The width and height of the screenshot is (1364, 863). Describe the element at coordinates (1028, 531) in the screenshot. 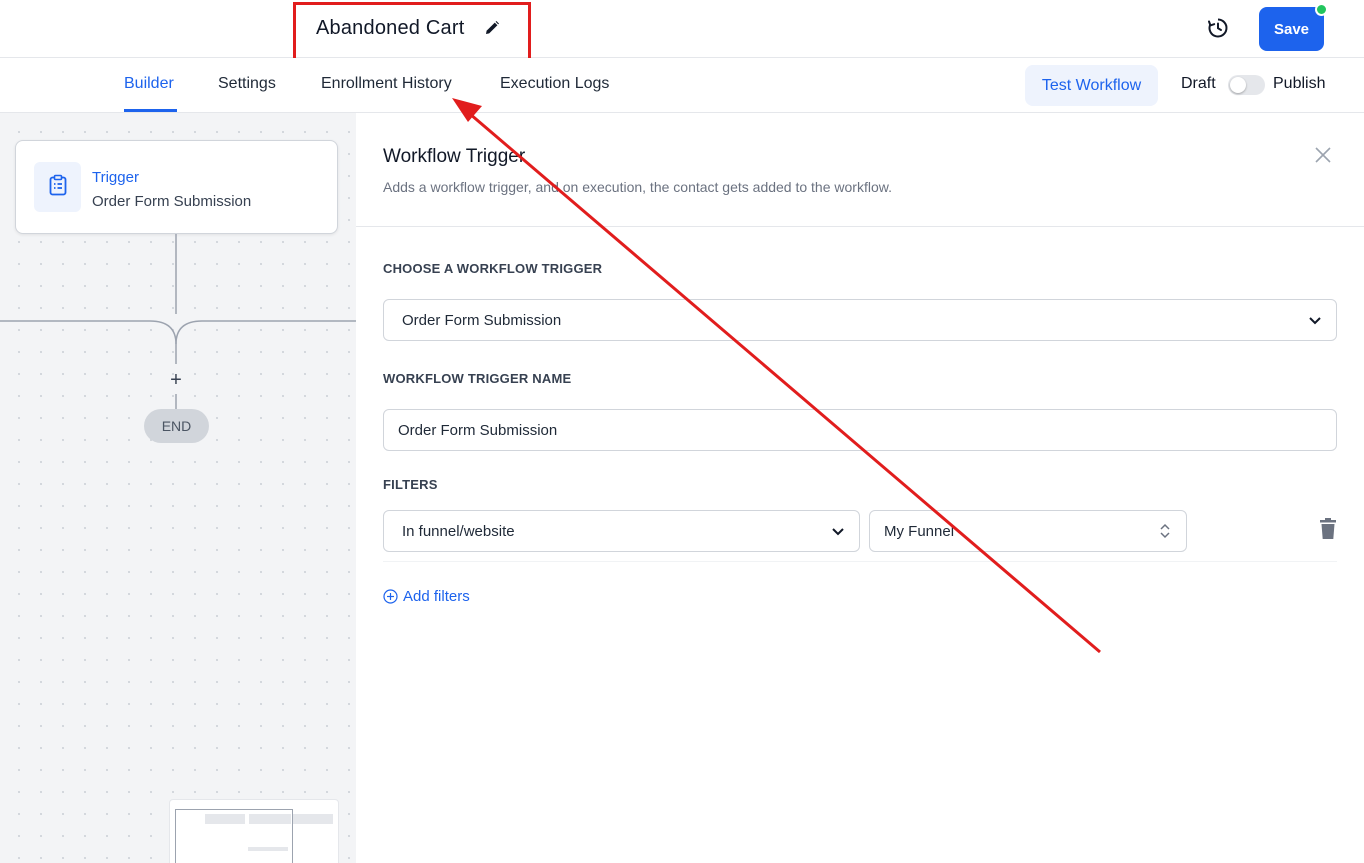

I see `filter-value-select: My Funnel` at that location.